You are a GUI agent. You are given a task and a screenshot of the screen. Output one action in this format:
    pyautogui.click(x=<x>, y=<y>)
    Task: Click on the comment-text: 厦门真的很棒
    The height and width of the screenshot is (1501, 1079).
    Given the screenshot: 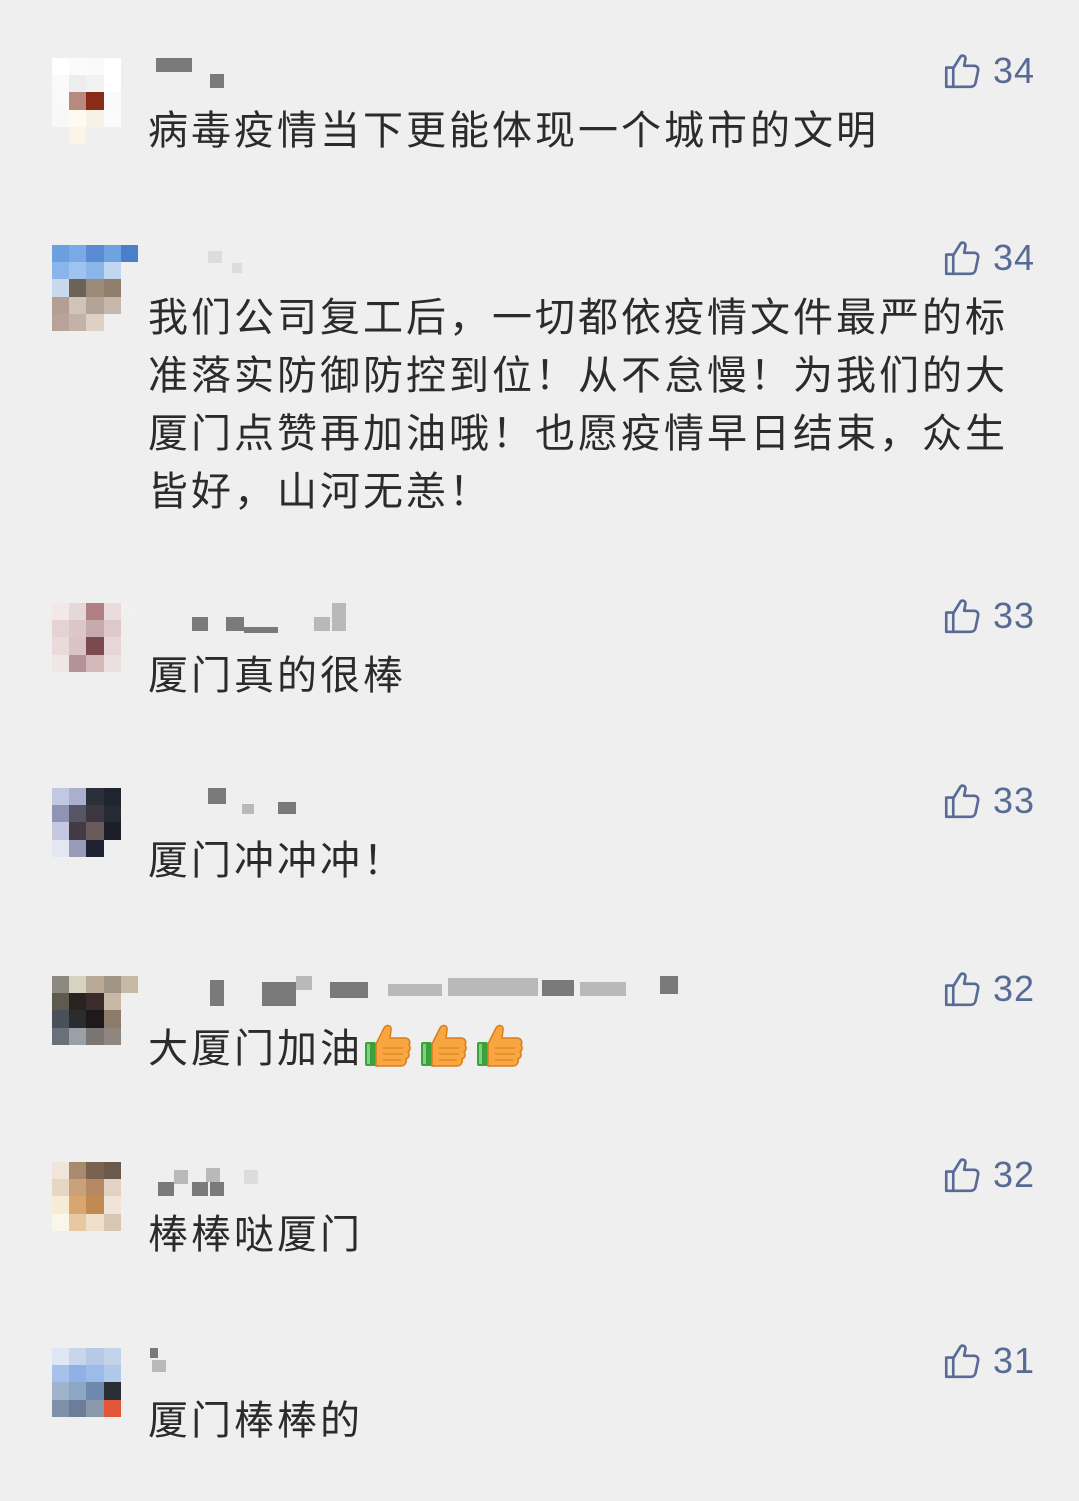 What is the action you would take?
    pyautogui.click(x=277, y=676)
    